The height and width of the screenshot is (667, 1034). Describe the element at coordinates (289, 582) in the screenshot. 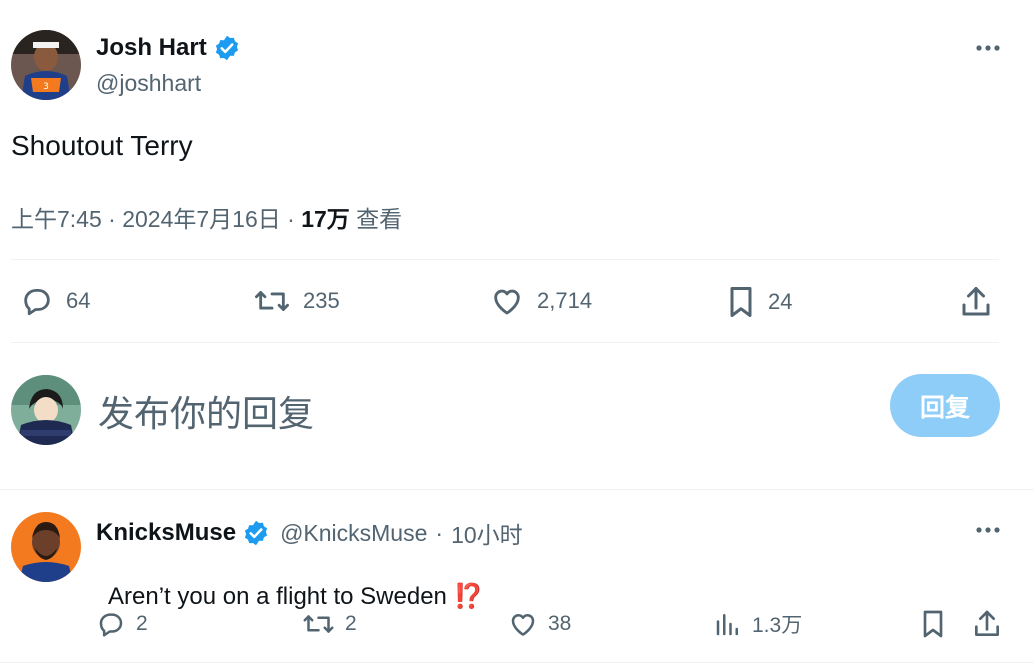

I see `reply-text: Aren’t you on a flight to Sweden ⁉️` at that location.